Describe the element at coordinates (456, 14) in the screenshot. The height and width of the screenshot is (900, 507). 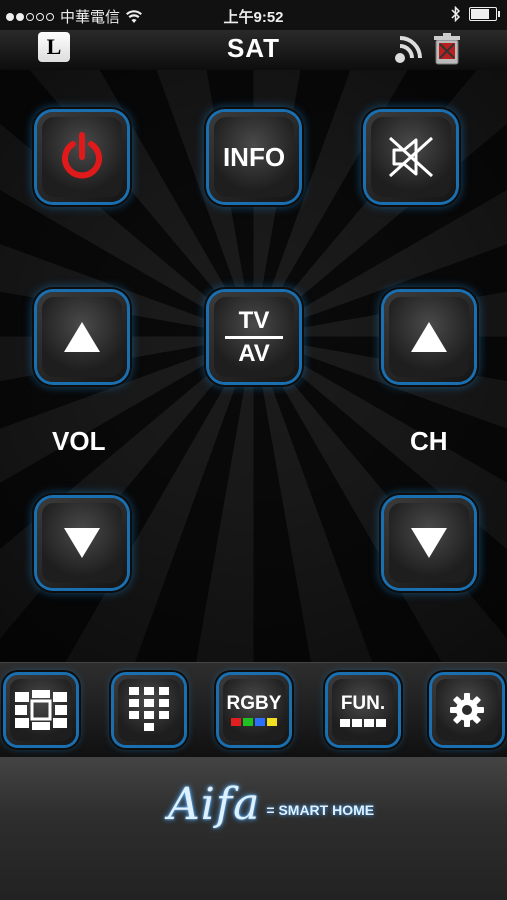
I see `bluetooth-icon` at that location.